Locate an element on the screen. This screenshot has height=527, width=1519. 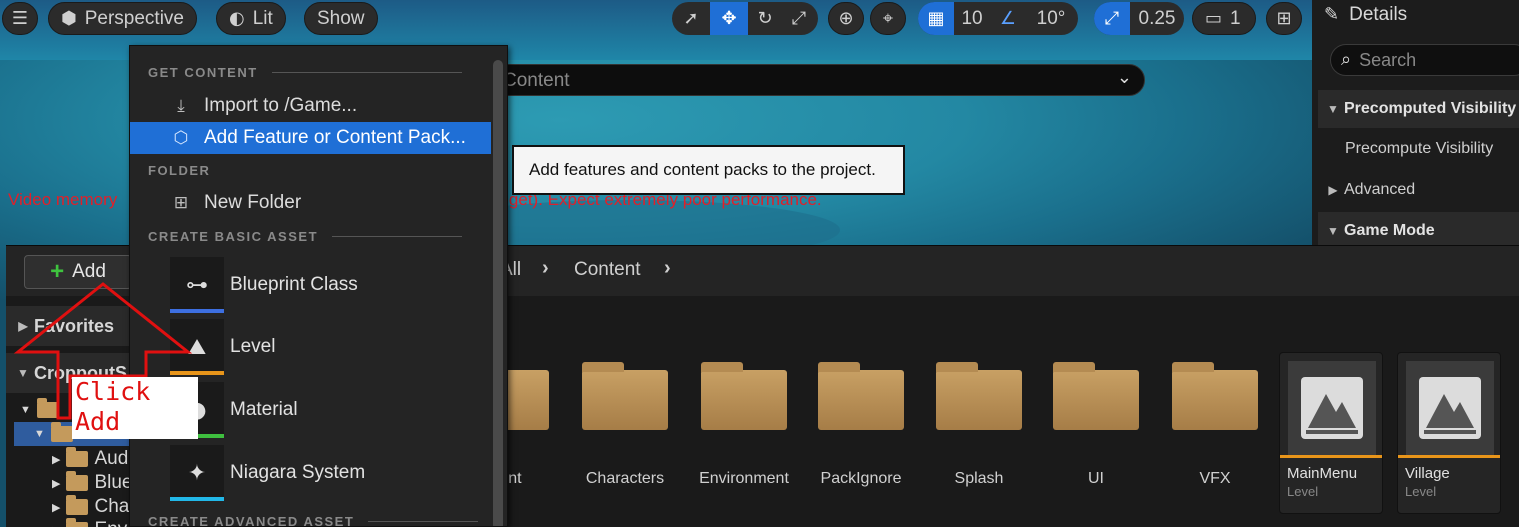
annotation-line-2: Add is located at coordinates (98, 421).